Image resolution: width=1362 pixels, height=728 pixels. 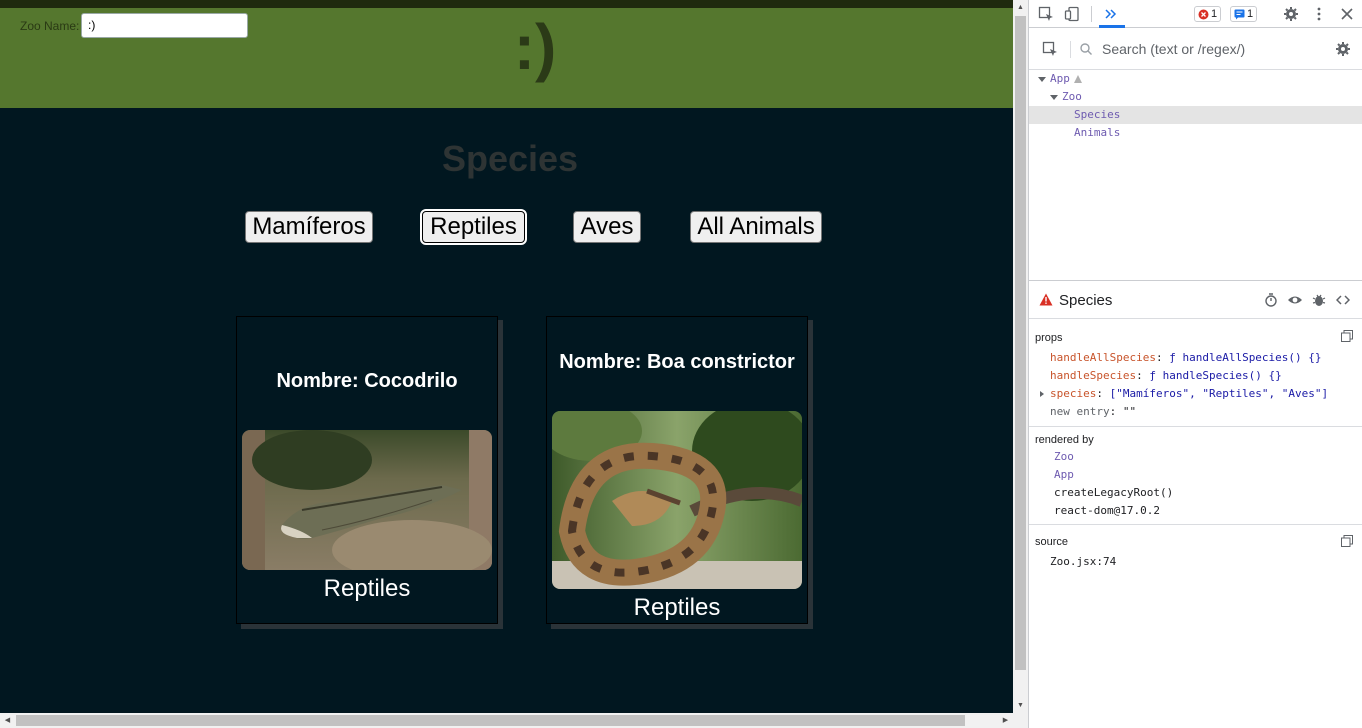 I want to click on rendered-by-app: App, so click(x=1064, y=474).